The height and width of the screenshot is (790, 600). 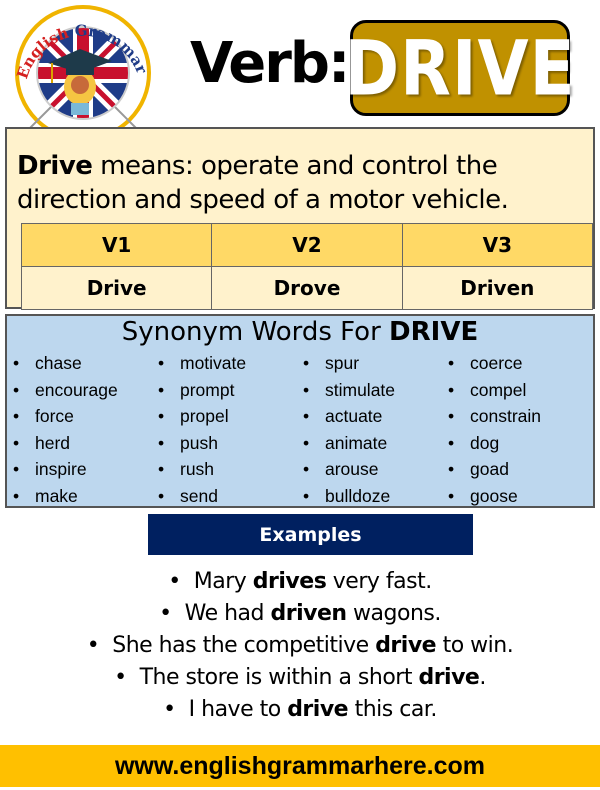 What do you see at coordinates (300, 678) in the screenshot?
I see `example-sentence: • The store is within a short drive.` at bounding box center [300, 678].